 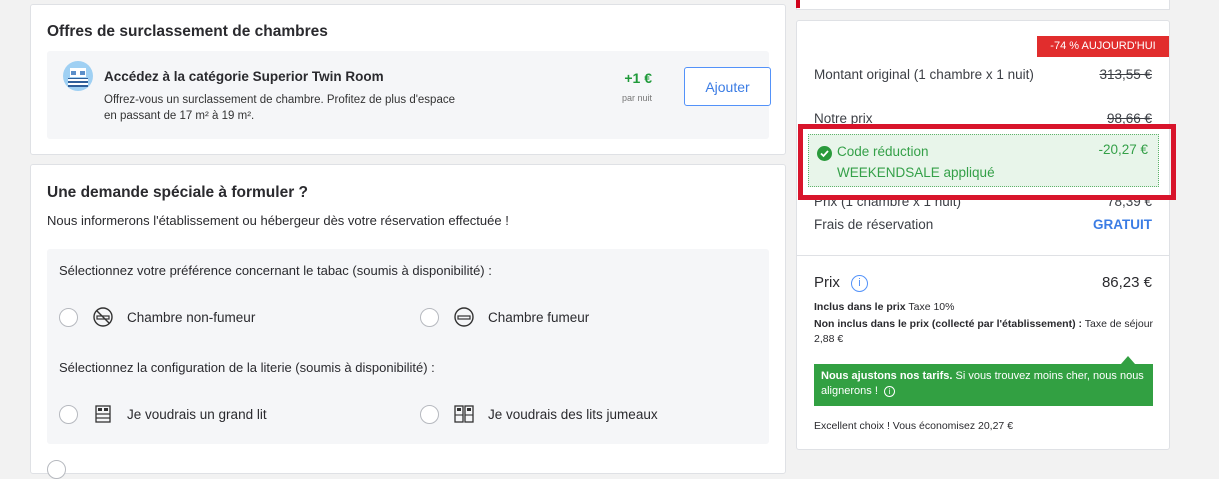 I want to click on large-bed-radio, so click(x=68, y=414).